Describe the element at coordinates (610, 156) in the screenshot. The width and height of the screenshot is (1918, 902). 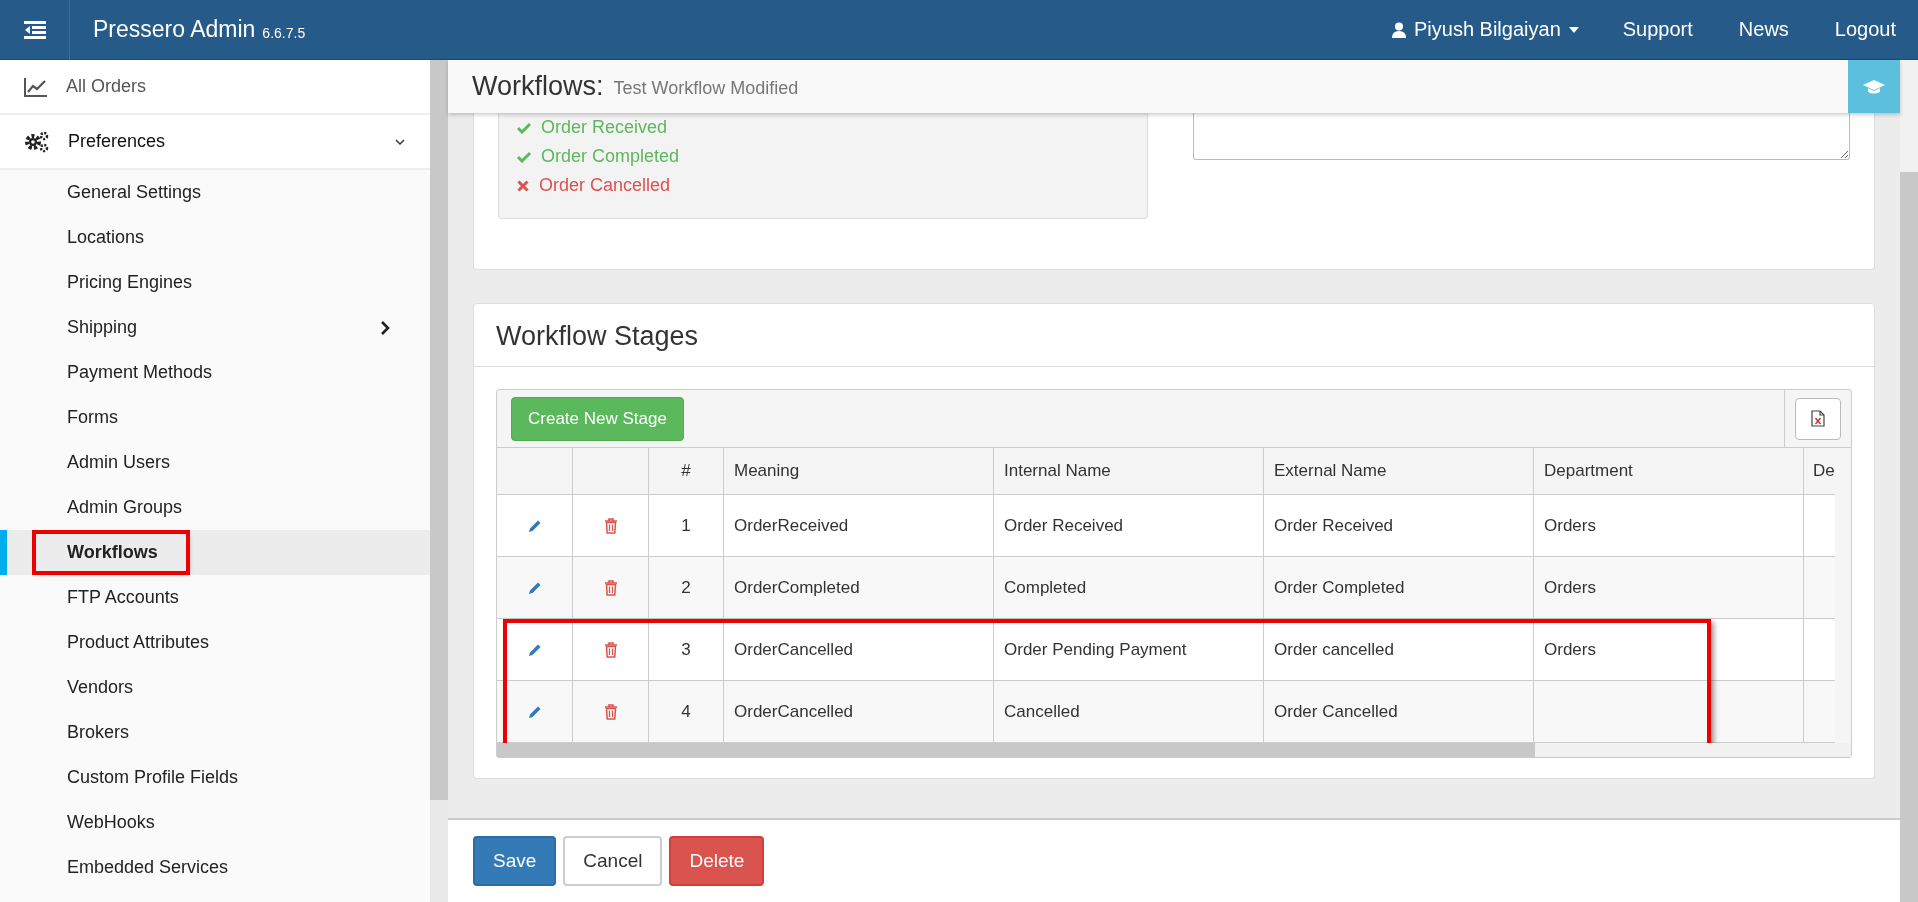
I see `status-label: Order Completed` at that location.